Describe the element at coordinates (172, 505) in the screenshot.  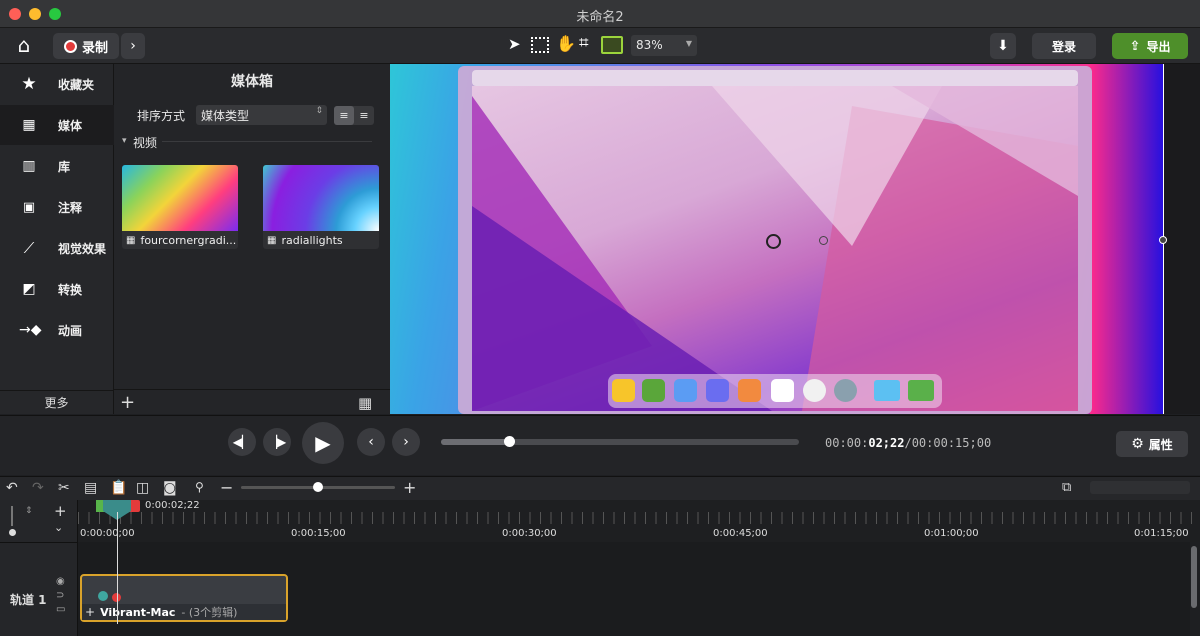
I see `playhead-time: 0:00:02;22` at that location.